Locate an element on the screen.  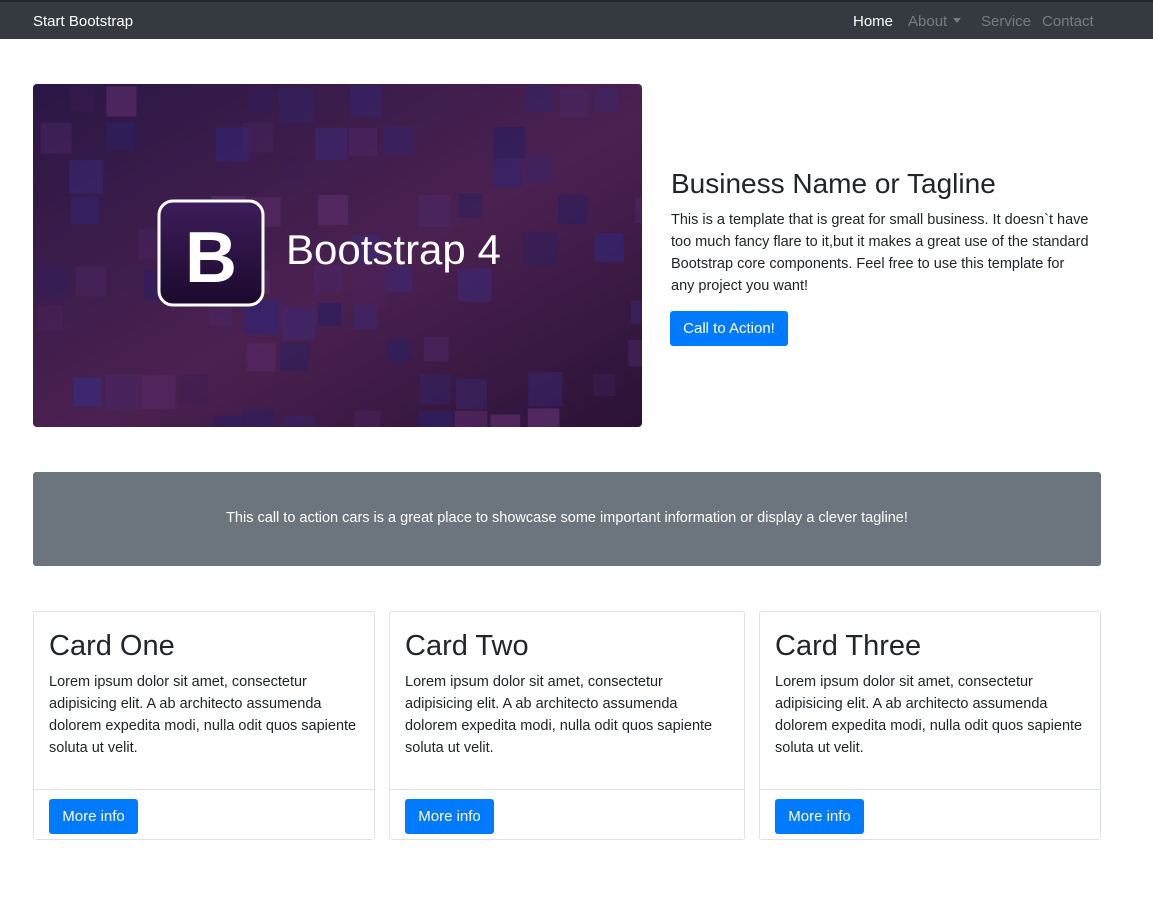
nav-item-home: Home is located at coordinates (873, 21).